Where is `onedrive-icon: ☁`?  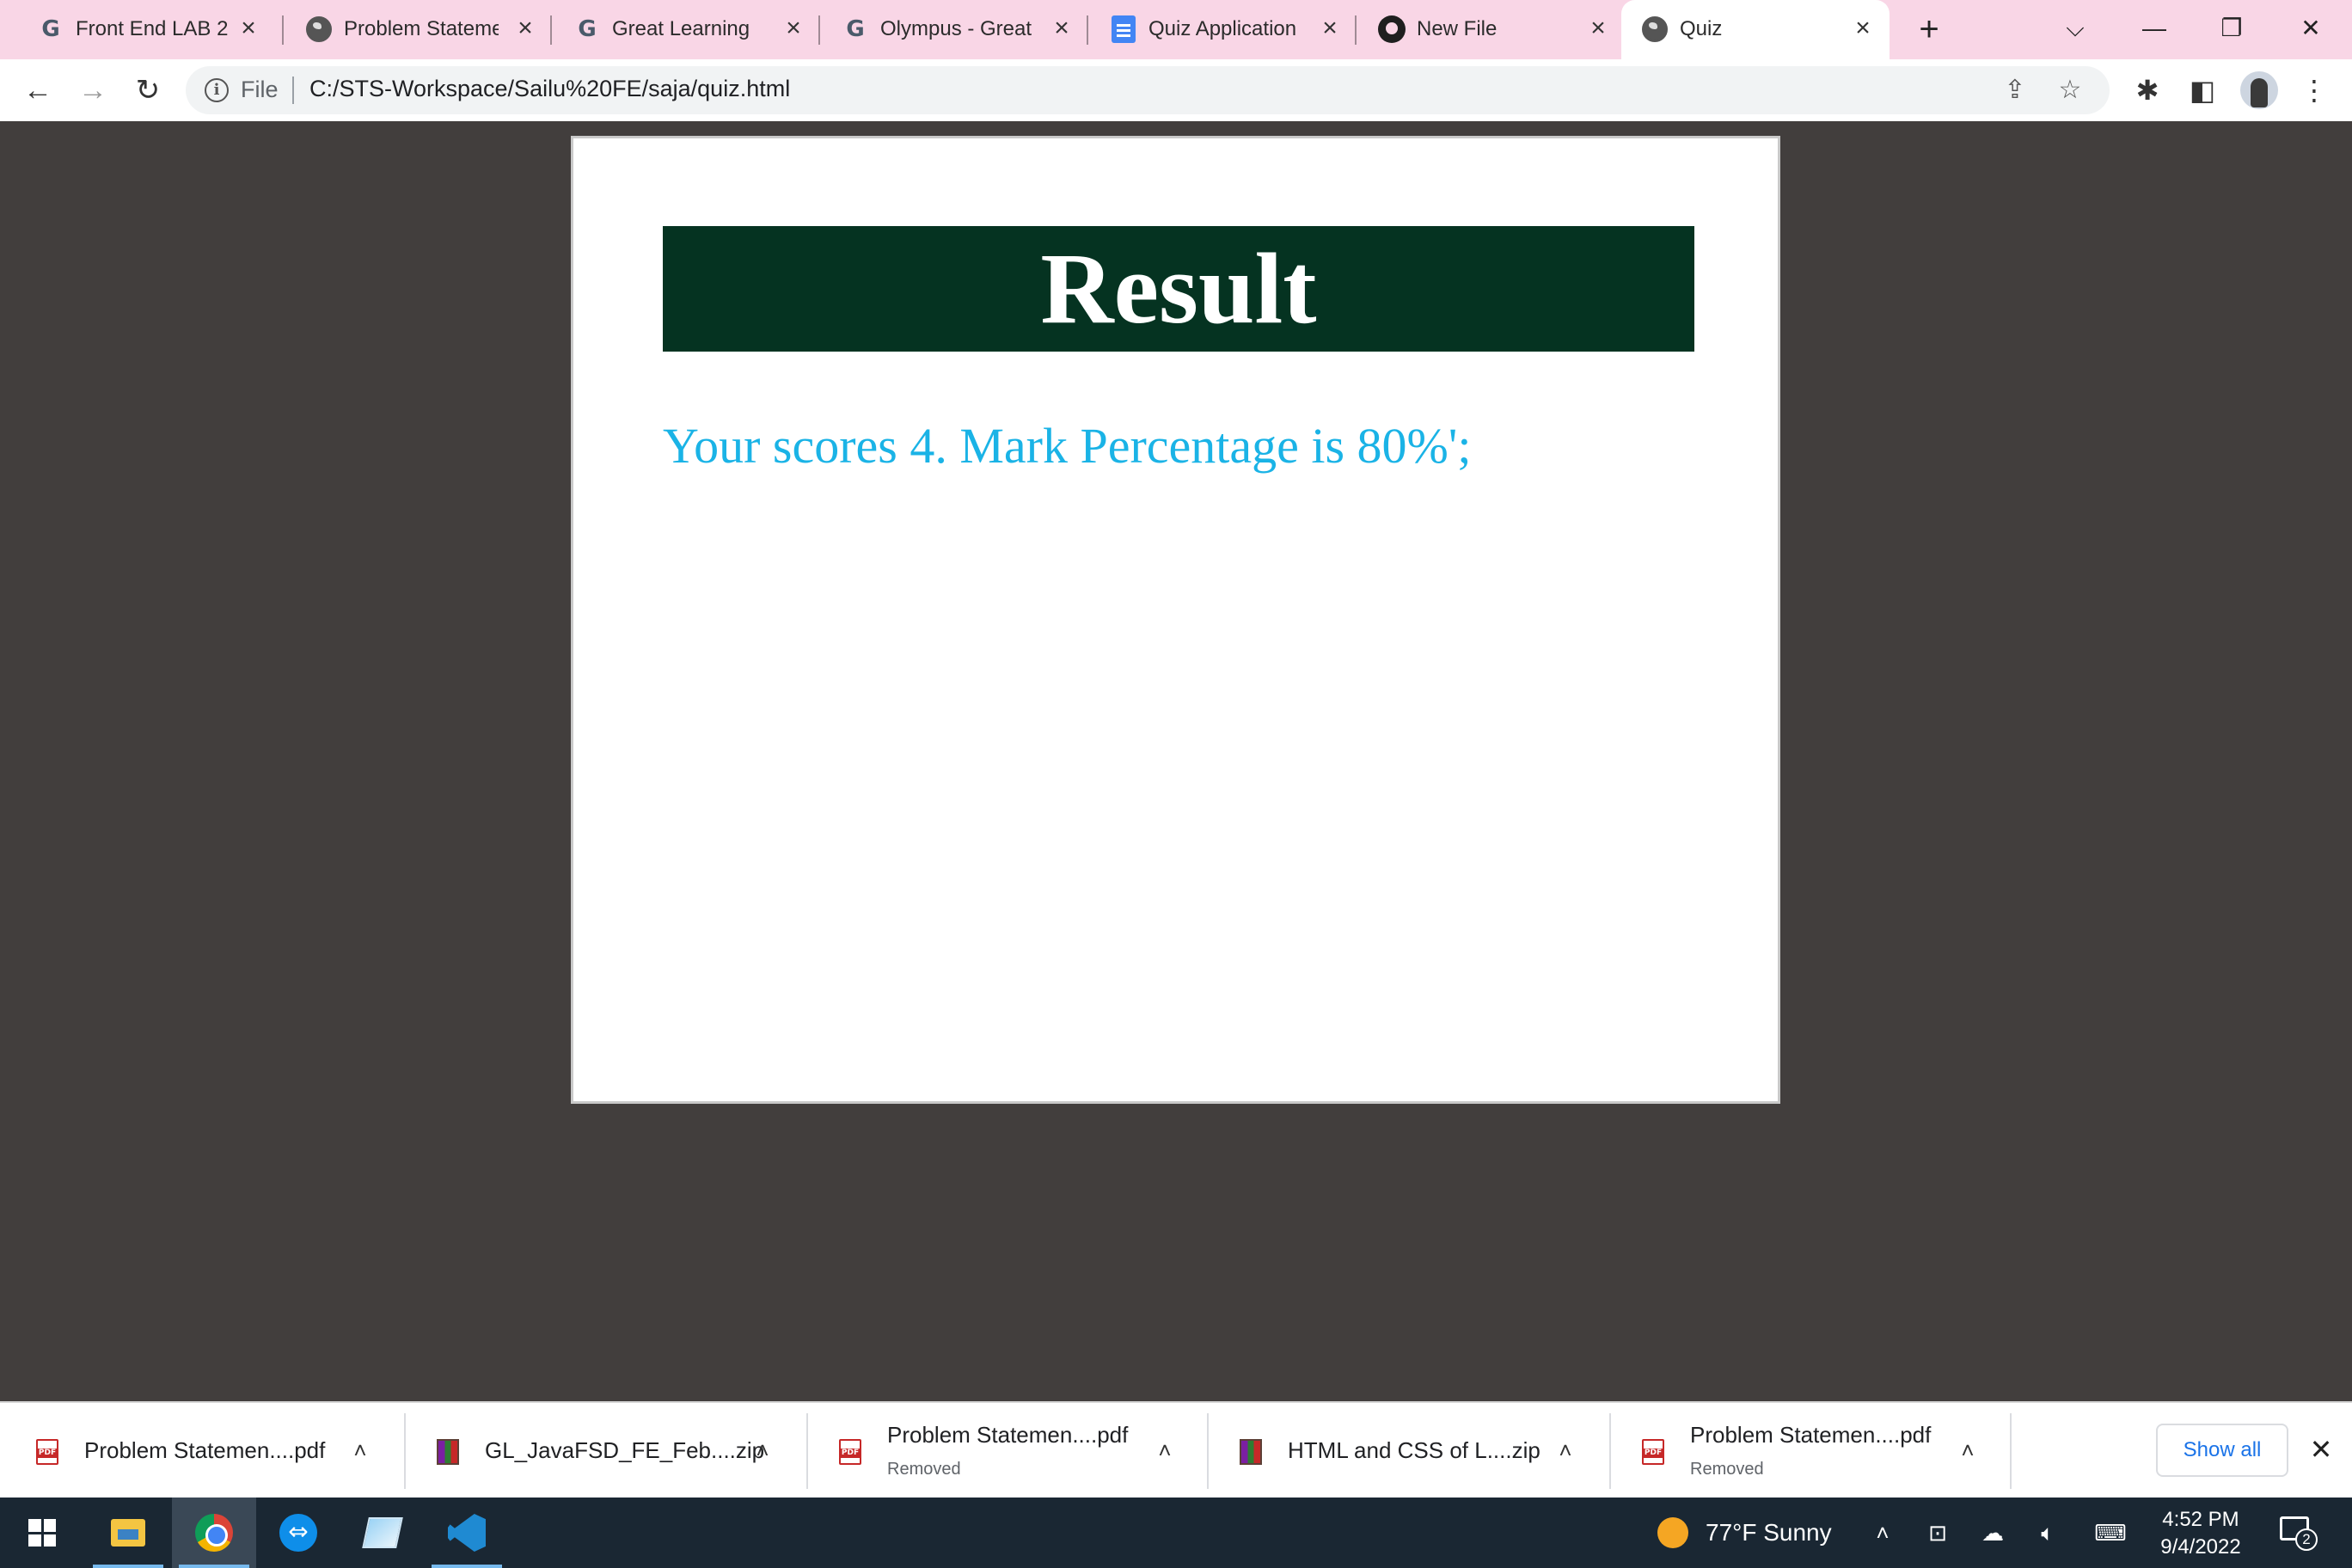
onedrive-icon: ☁ is located at coordinates (1993, 1533).